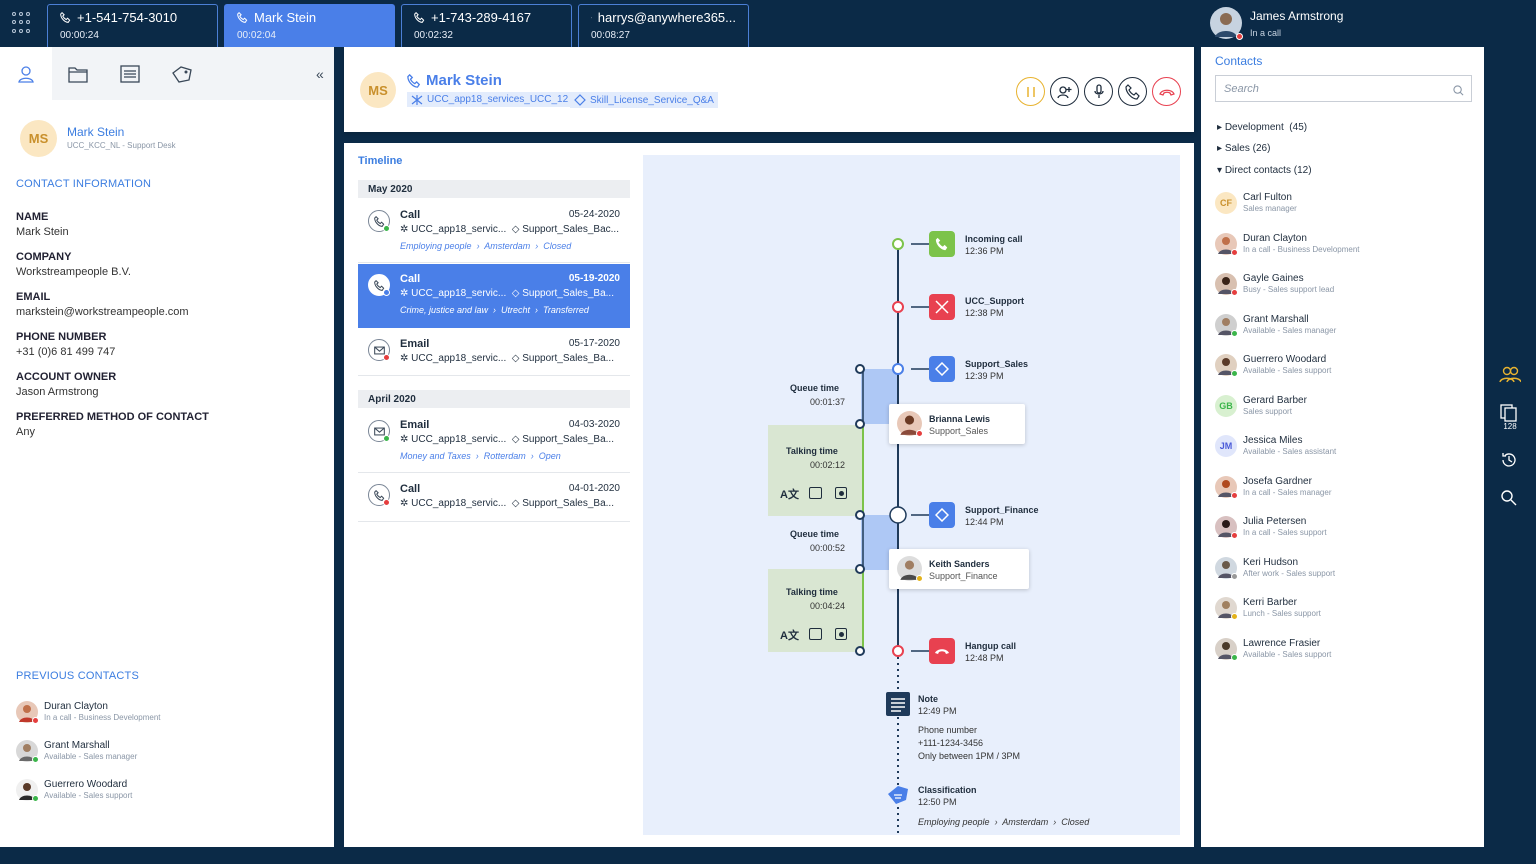 The height and width of the screenshot is (864, 1536). I want to click on bottom-bar, so click(768, 855).